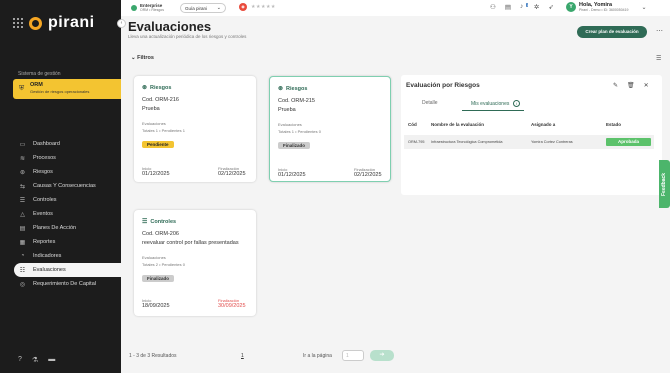  What do you see at coordinates (527, 5) in the screenshot?
I see `notification-badge: 1` at bounding box center [527, 5].